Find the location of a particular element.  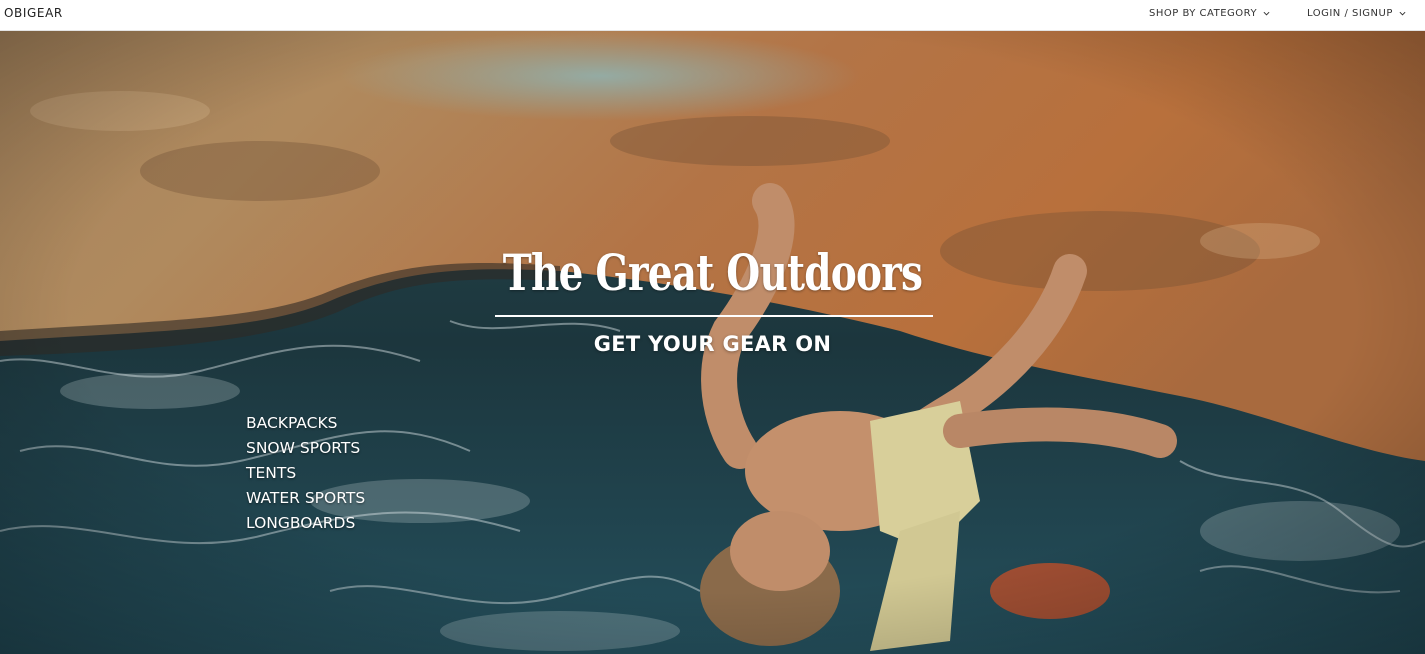

title-divider is located at coordinates (714, 316).